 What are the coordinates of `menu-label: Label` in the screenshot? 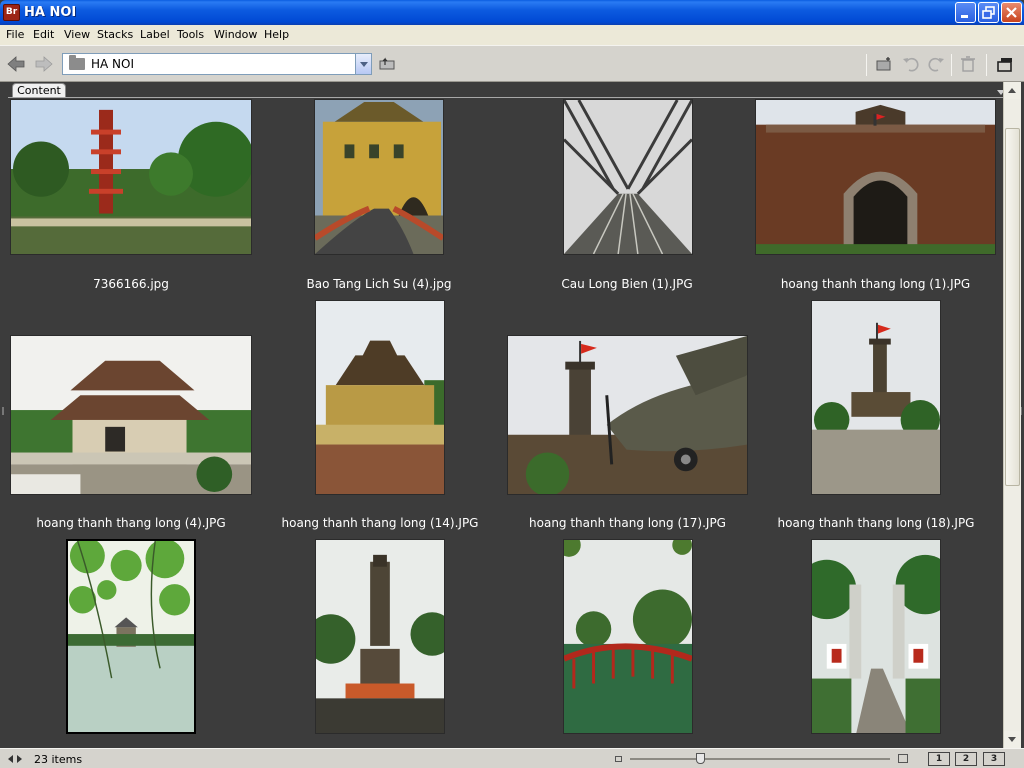 It's located at (155, 35).